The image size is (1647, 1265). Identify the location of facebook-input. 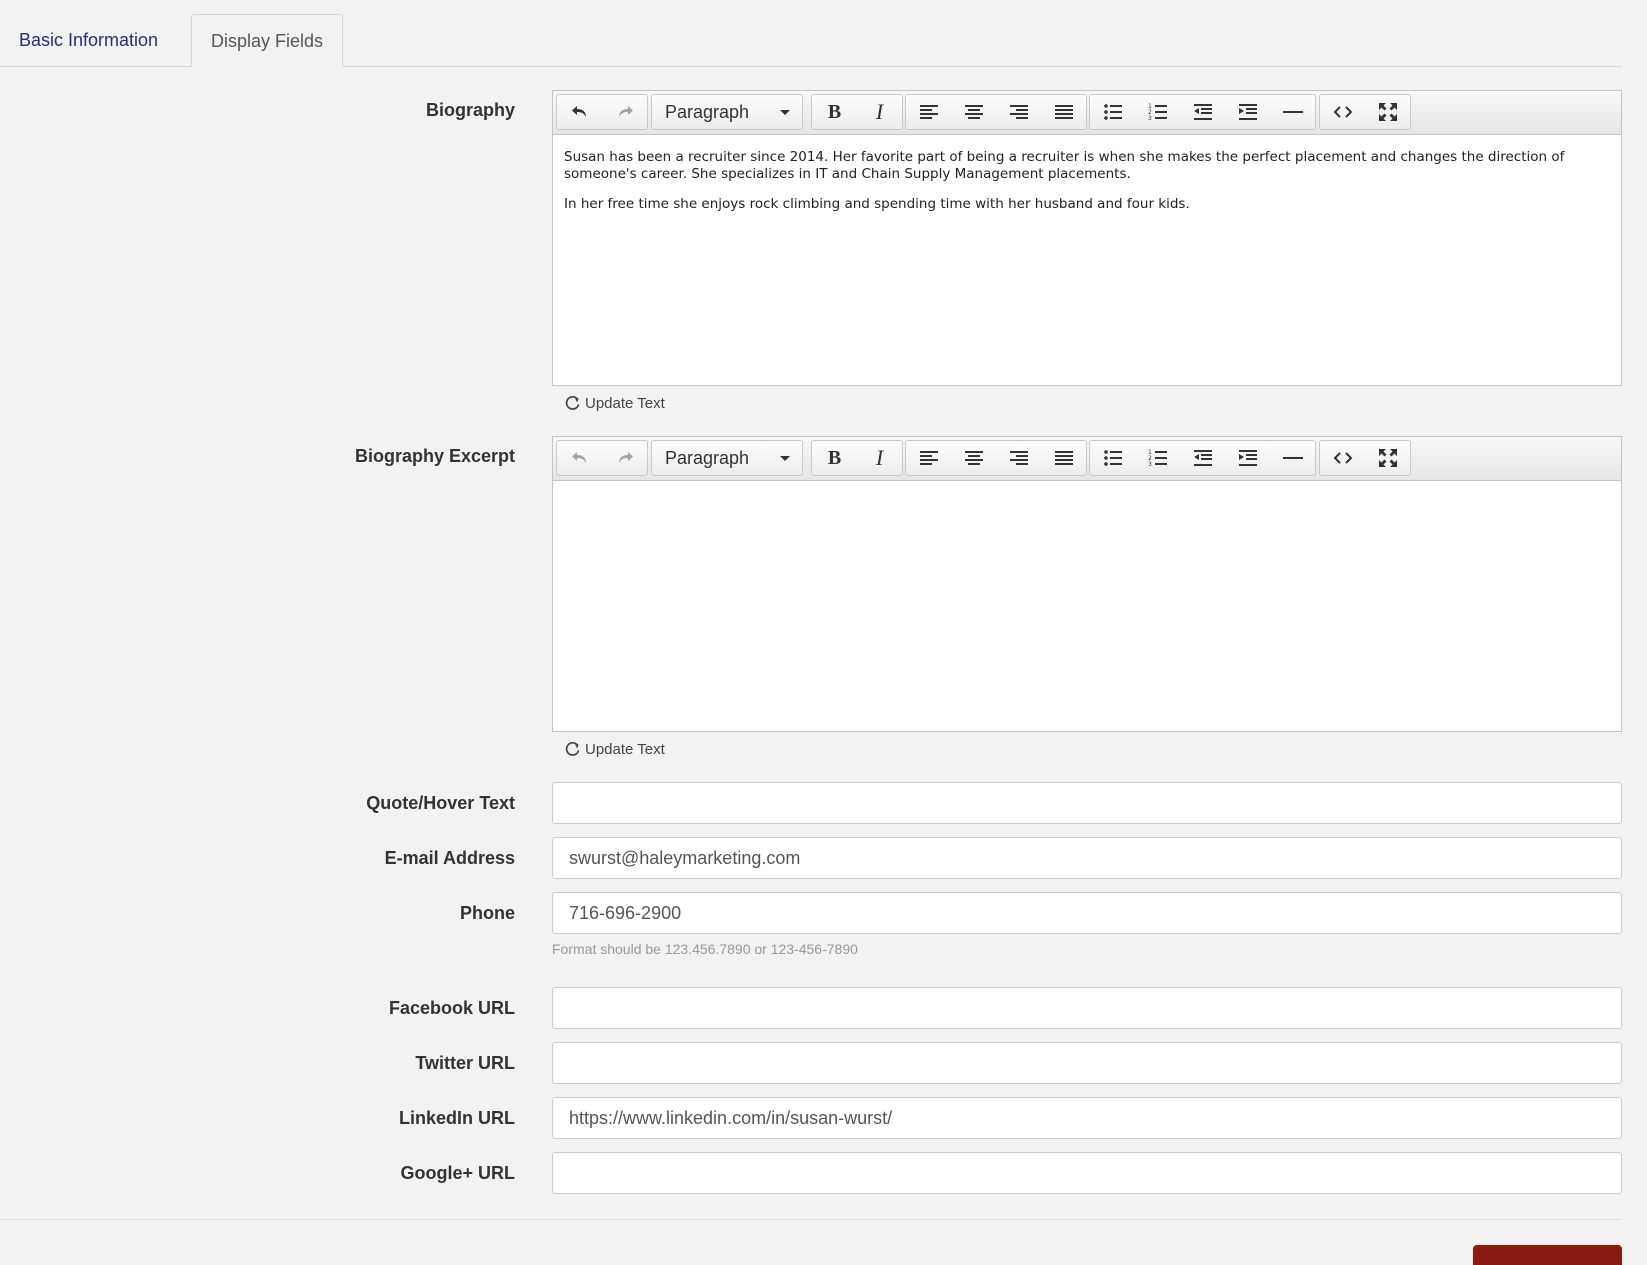
(1087, 1008).